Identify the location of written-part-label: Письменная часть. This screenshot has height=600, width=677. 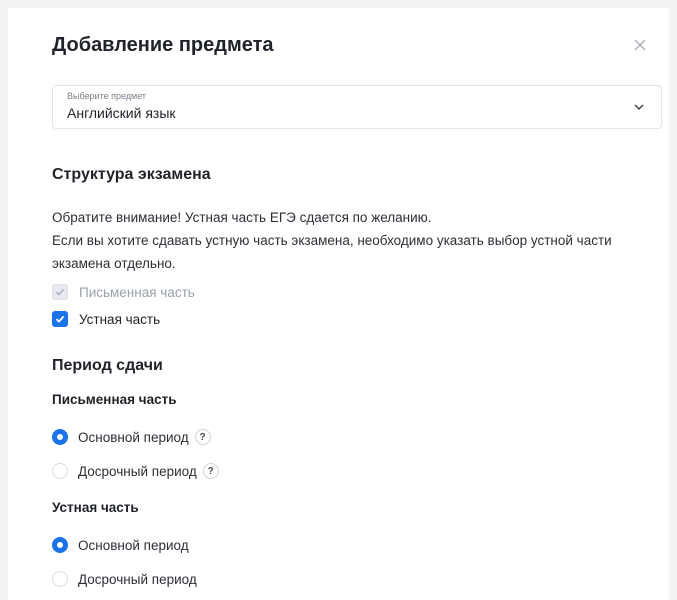
(137, 292).